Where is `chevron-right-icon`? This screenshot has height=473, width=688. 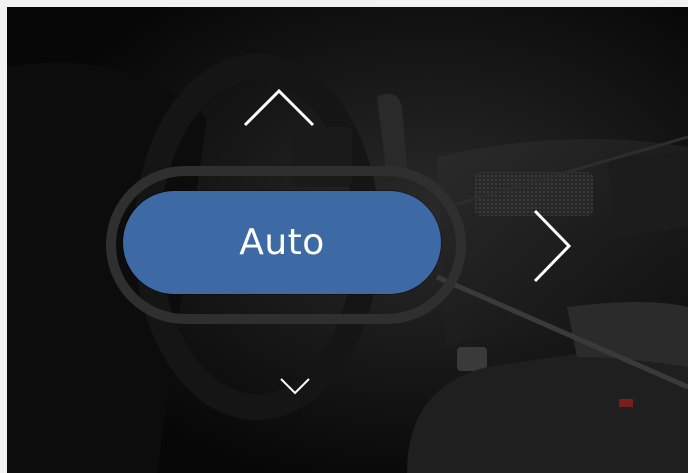
chevron-right-icon is located at coordinates (550, 246).